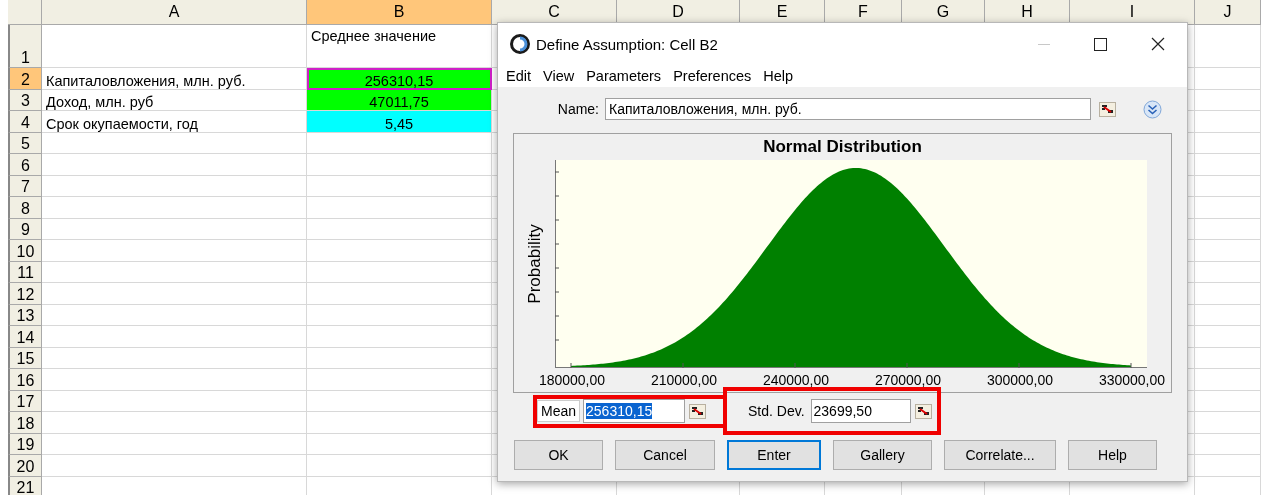 The width and height of the screenshot is (1261, 495). What do you see at coordinates (860, 411) in the screenshot?
I see `value-field: 23699,50` at bounding box center [860, 411].